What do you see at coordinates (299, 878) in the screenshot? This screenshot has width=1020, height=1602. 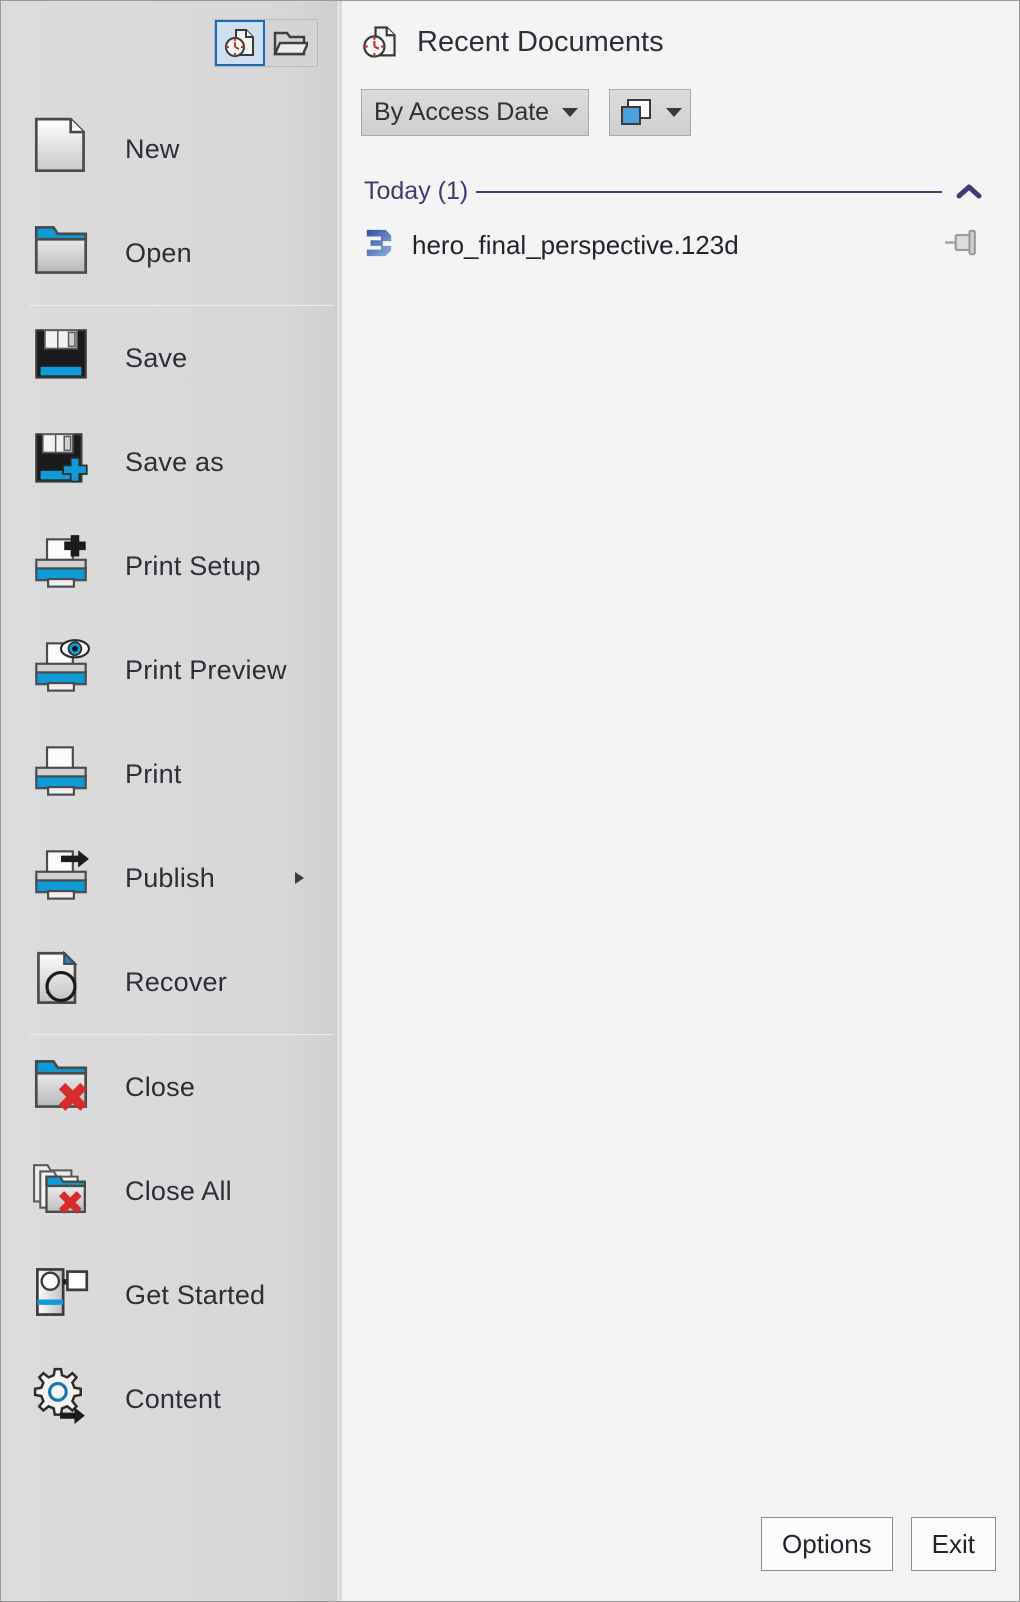 I see `submenu-arrow-icon` at bounding box center [299, 878].